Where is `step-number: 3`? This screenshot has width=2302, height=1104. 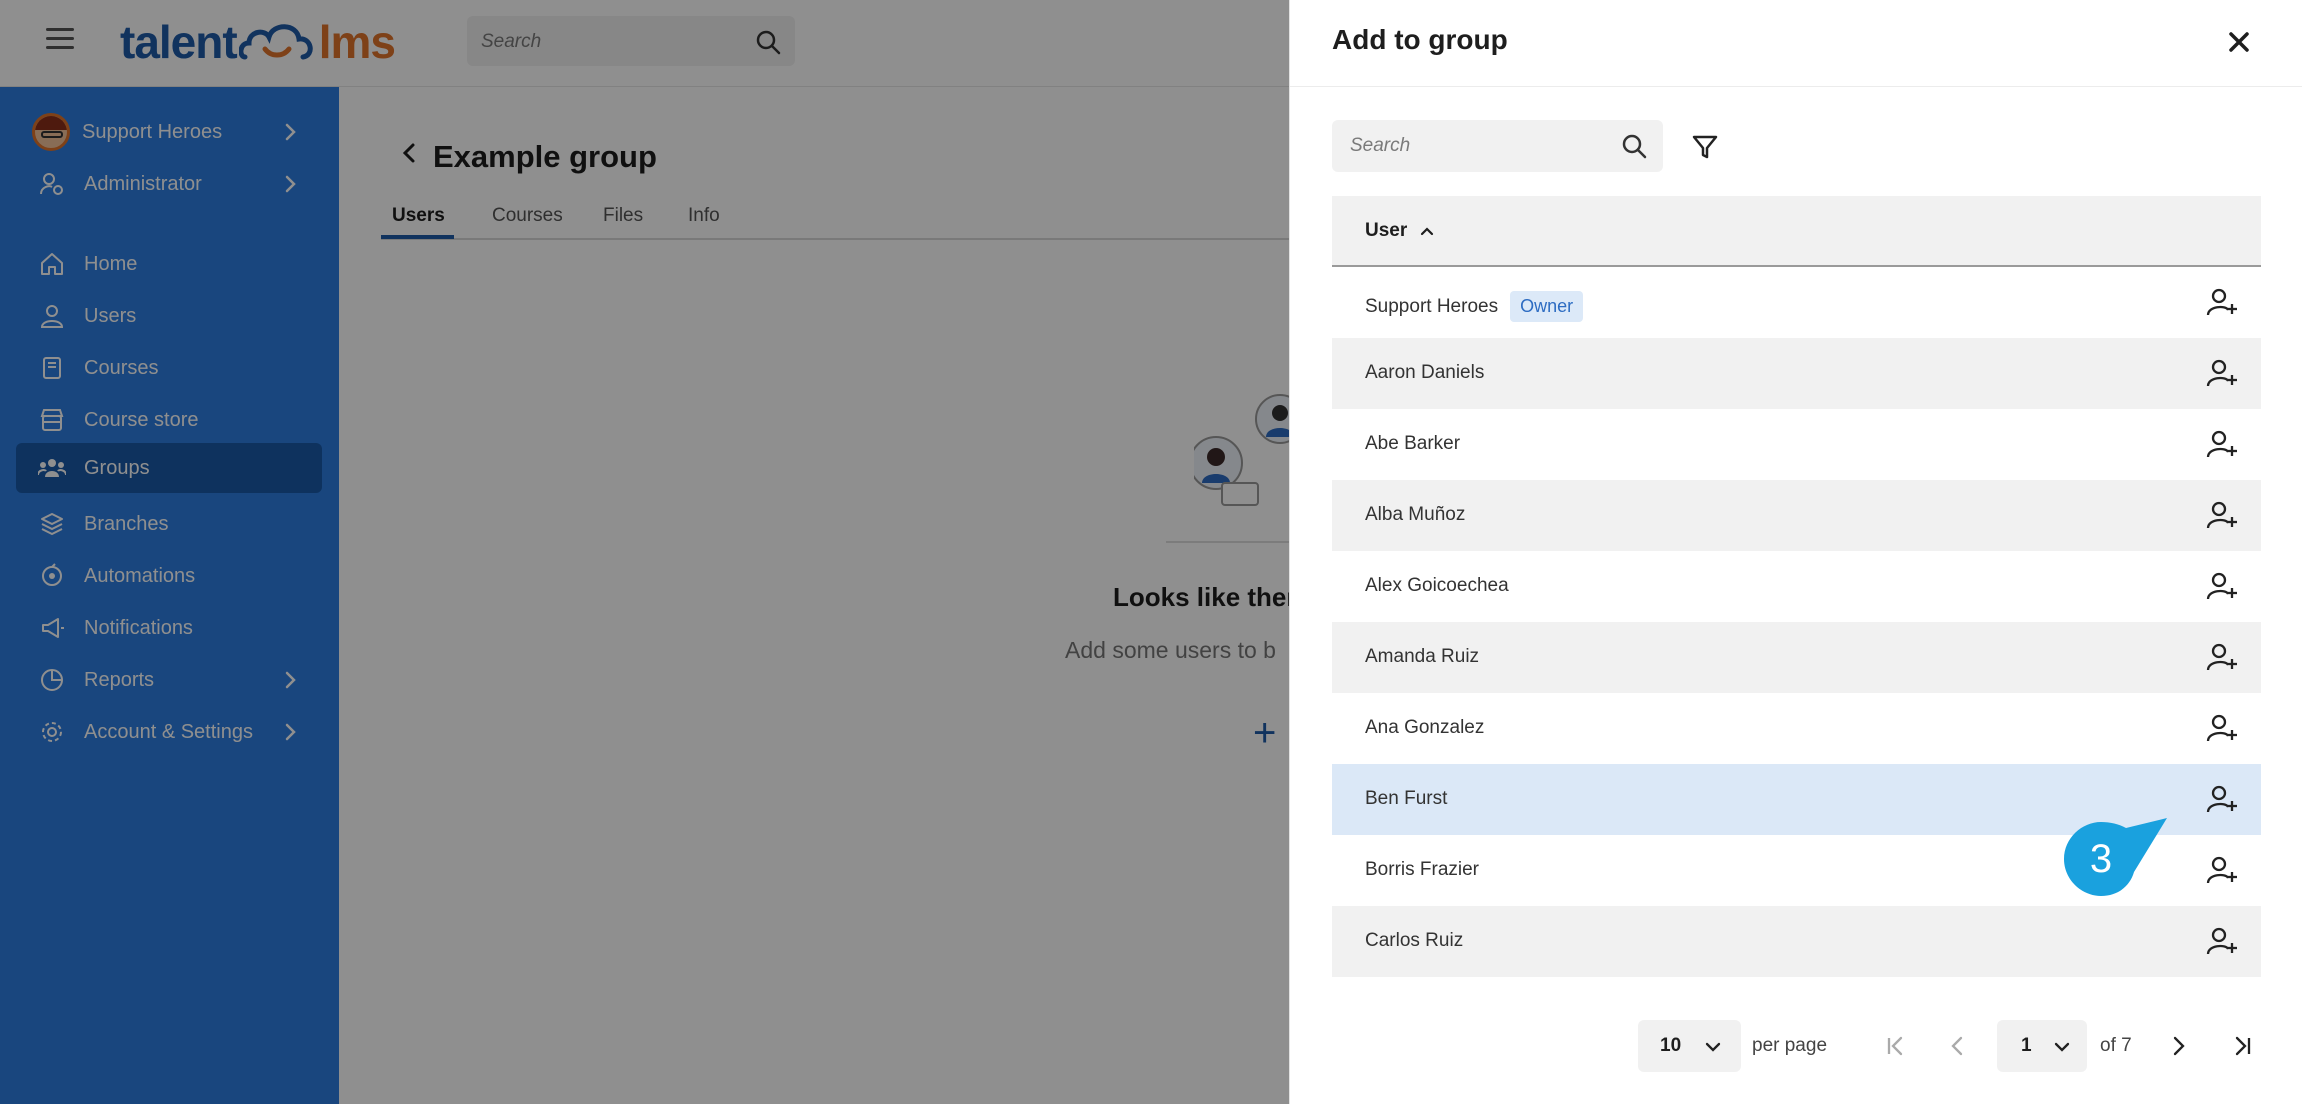 step-number: 3 is located at coordinates (2101, 858).